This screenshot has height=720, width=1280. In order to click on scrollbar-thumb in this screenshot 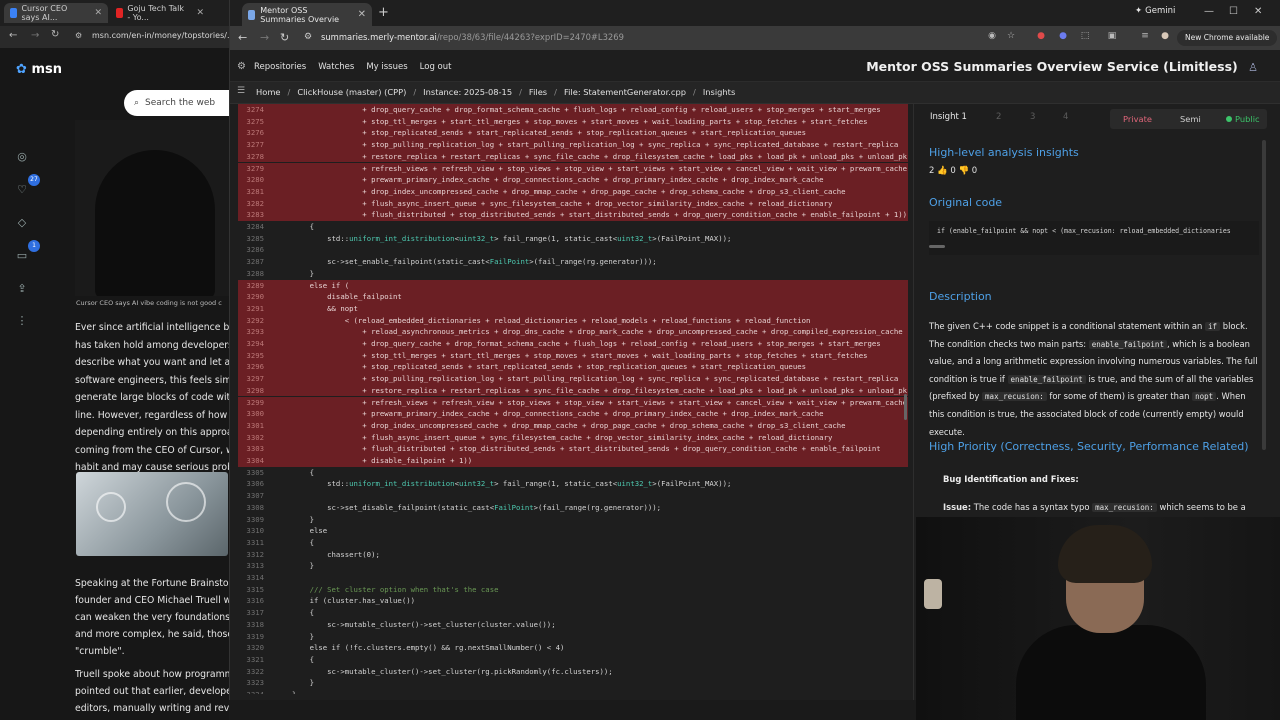, I will do `click(905, 407)`.